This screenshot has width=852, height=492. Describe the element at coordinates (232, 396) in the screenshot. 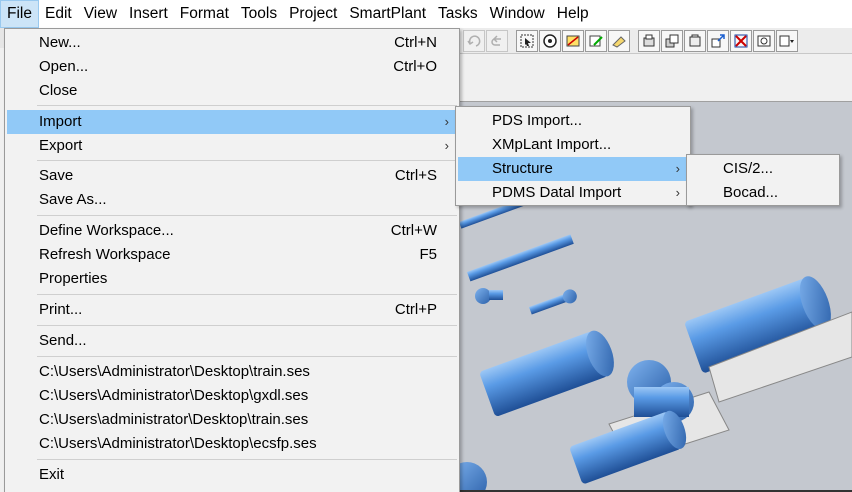

I see `recent-file-2: C:\Users\Administrator\Desktop\gxdl.ses` at that location.